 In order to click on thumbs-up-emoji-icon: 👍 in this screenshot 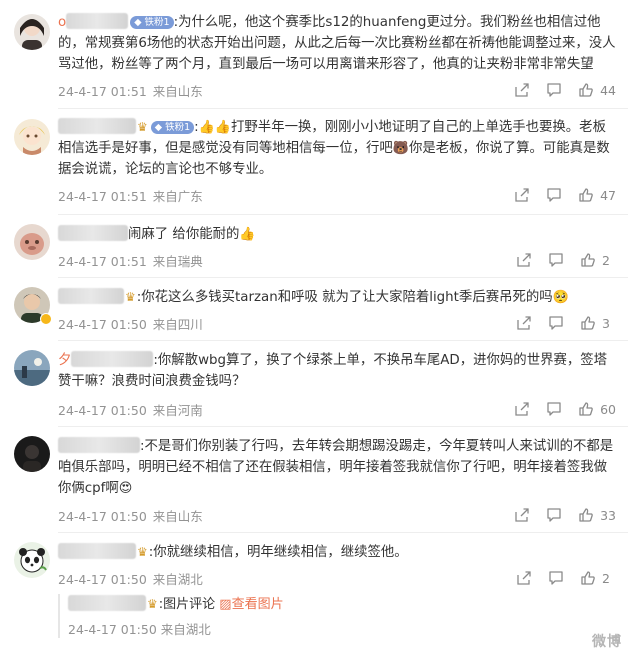, I will do `click(247, 234)`.